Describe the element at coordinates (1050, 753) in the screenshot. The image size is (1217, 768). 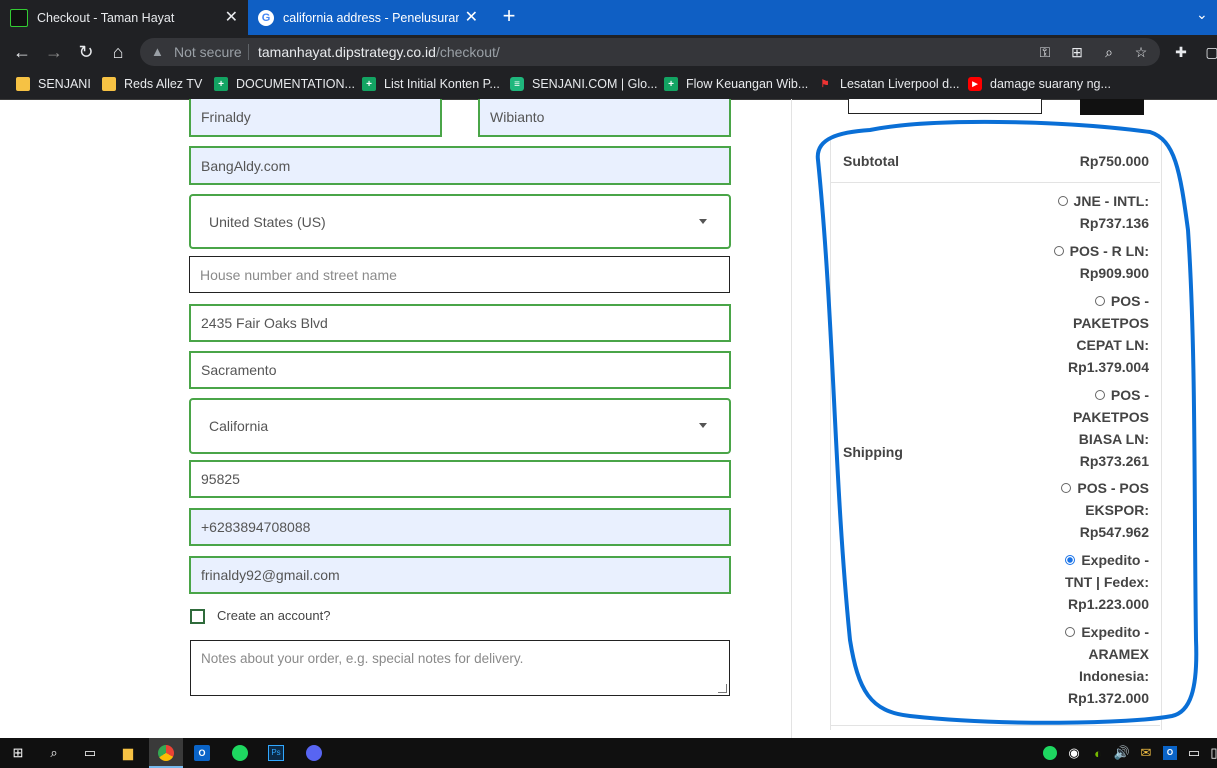
I see `spotify-tray-icon` at that location.